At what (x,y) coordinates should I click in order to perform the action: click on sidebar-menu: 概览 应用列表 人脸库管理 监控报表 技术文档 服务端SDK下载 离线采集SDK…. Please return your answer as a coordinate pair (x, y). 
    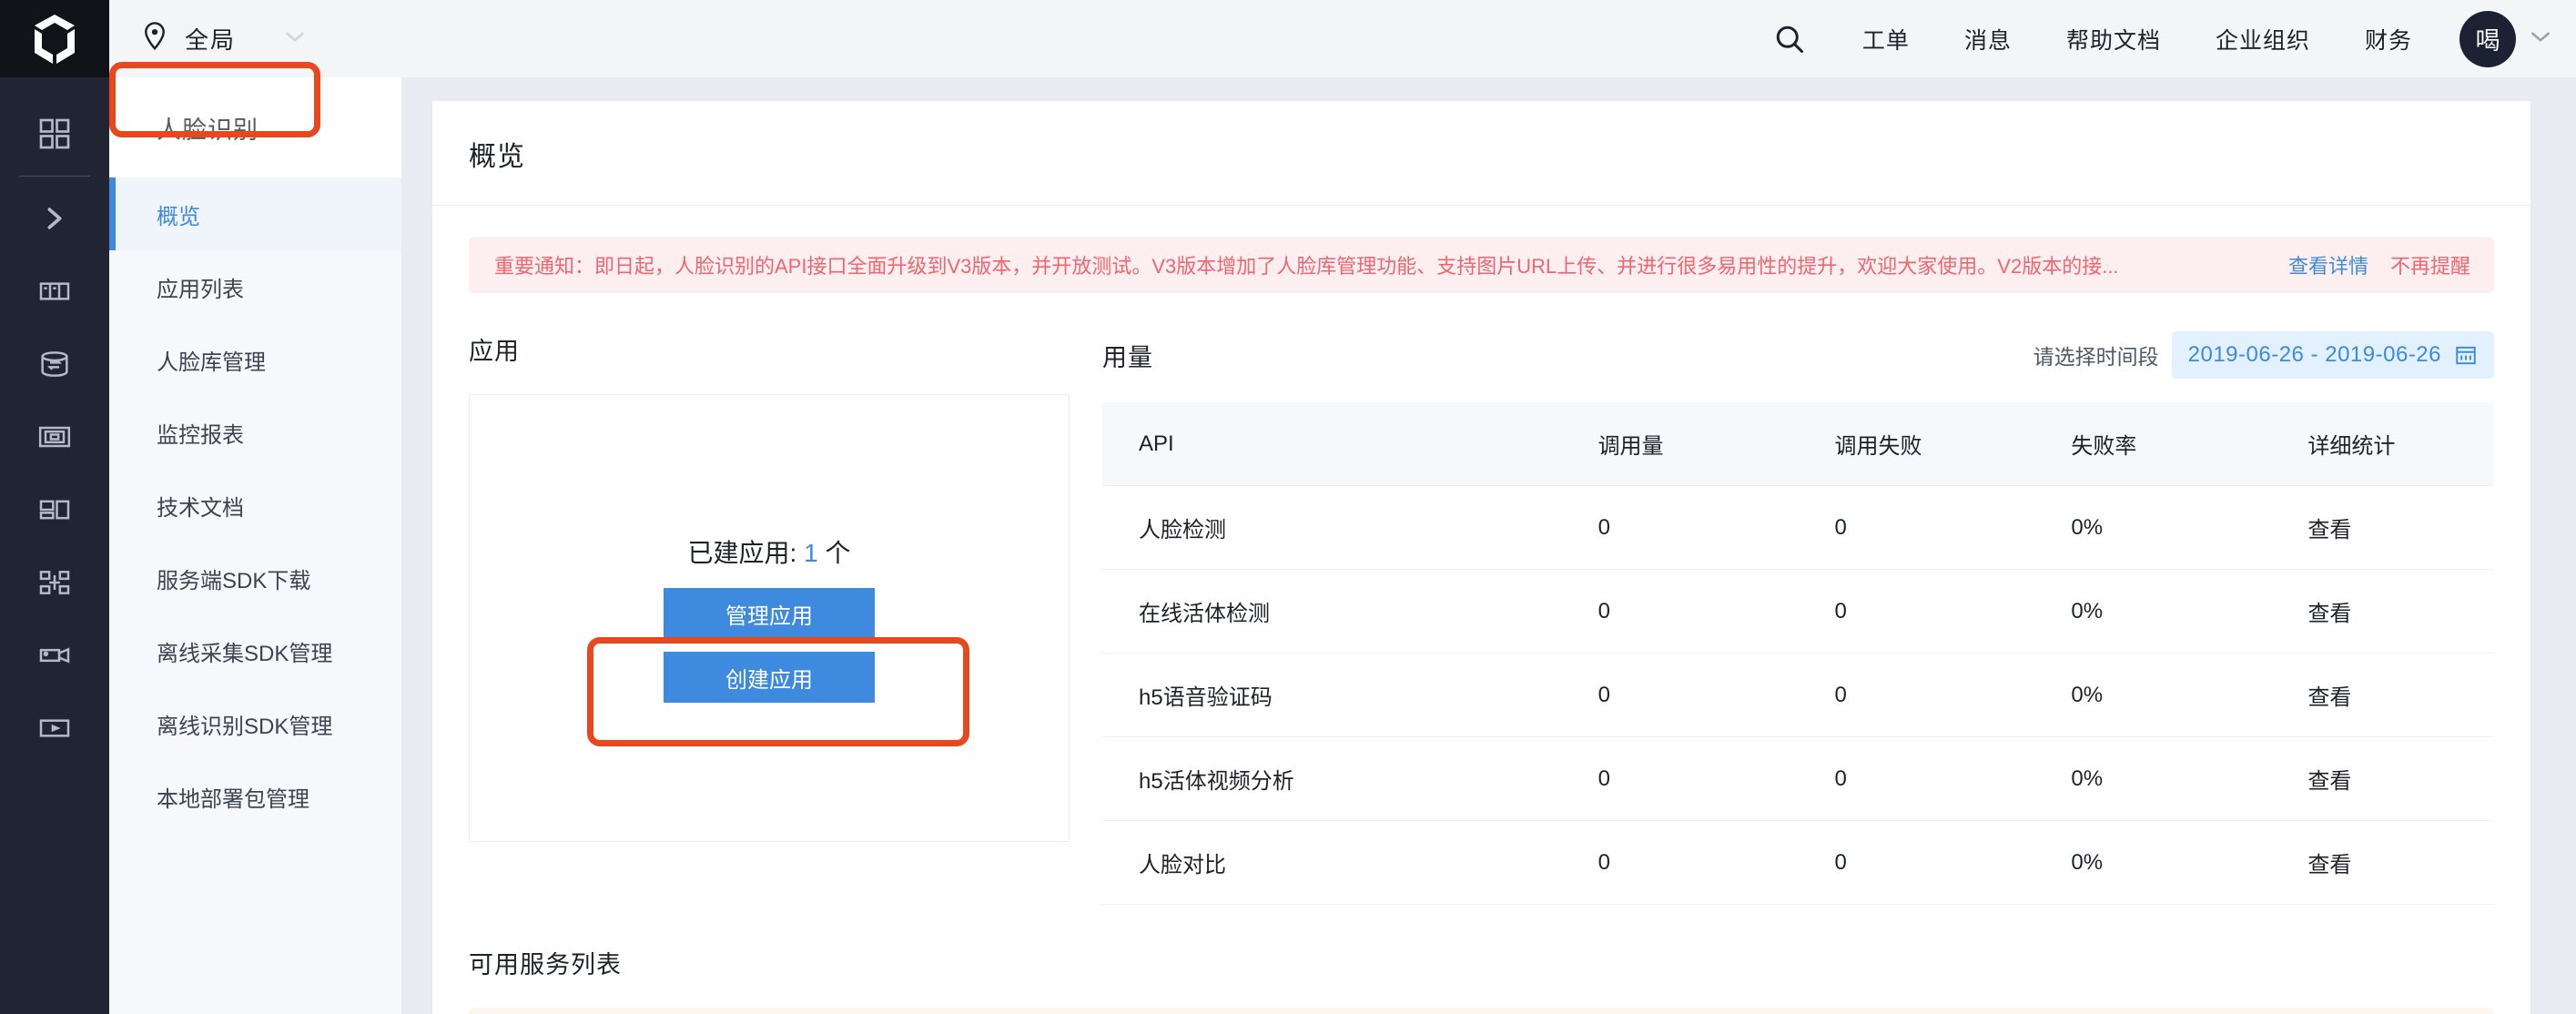
    Looking at the image, I should click on (255, 505).